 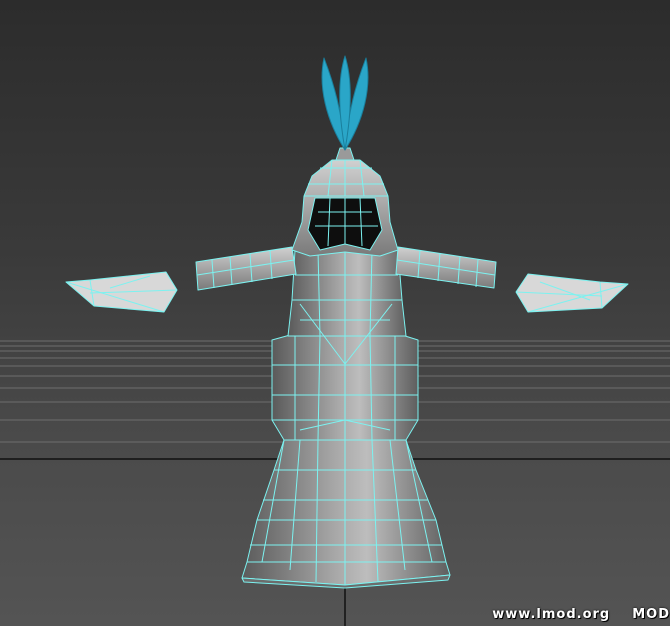 I want to click on left-shoulder-arm, so click(x=246, y=268).